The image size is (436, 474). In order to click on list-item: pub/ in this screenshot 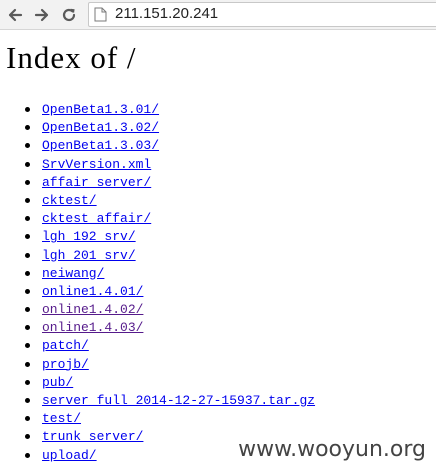, I will do `click(157, 382)`.